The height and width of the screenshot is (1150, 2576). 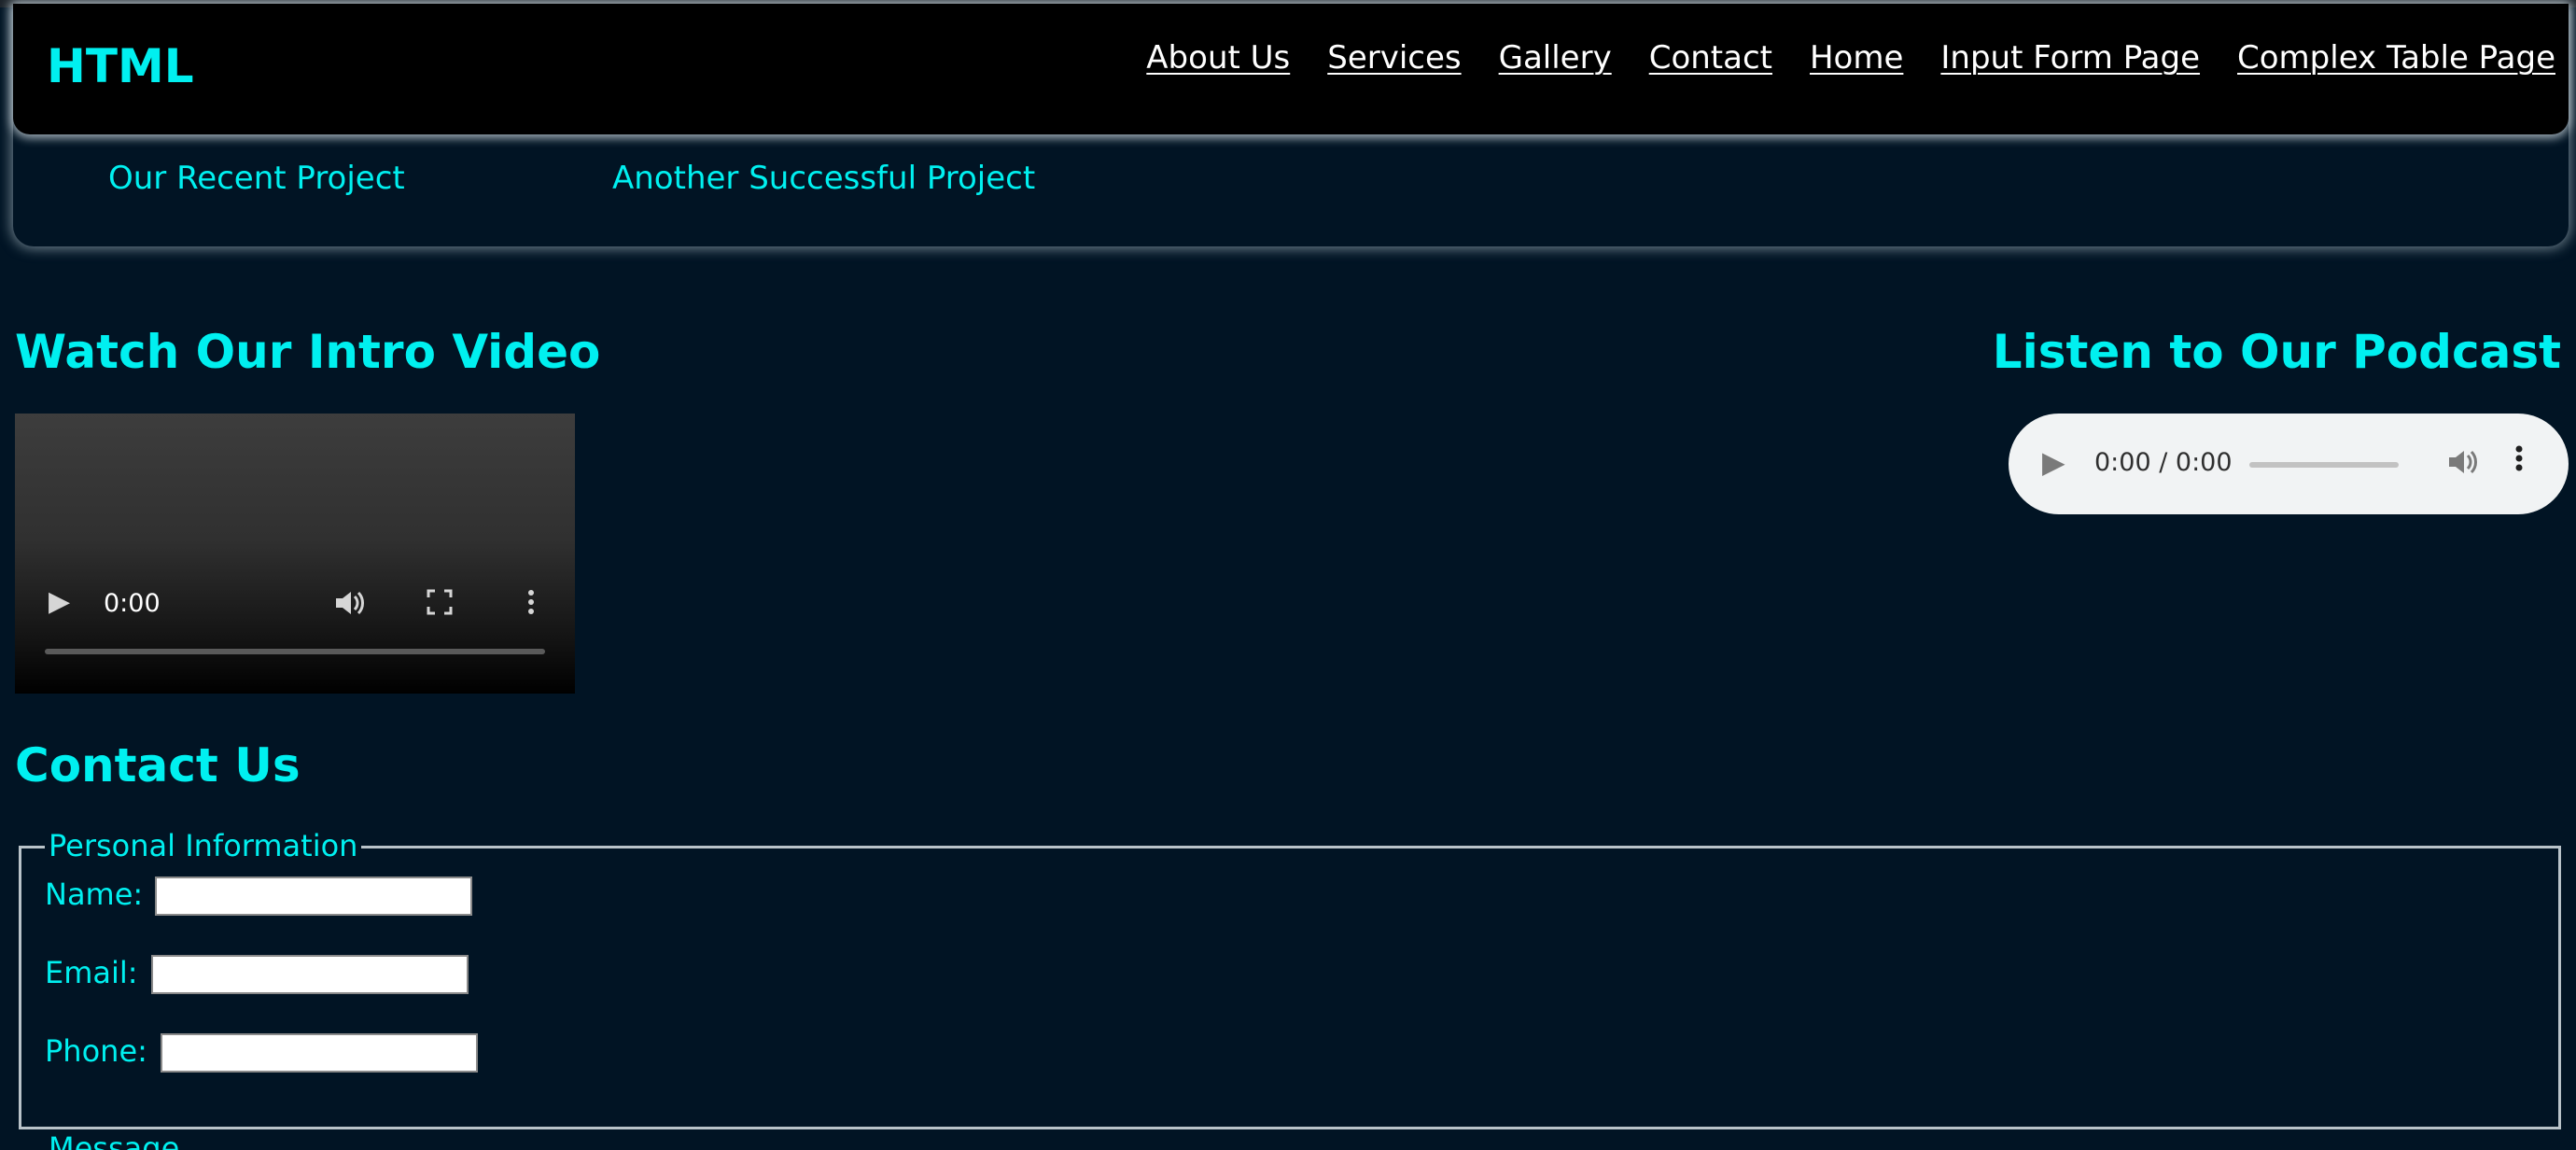 What do you see at coordinates (1218, 58) in the screenshot?
I see `nav-link-about-us: About Us` at bounding box center [1218, 58].